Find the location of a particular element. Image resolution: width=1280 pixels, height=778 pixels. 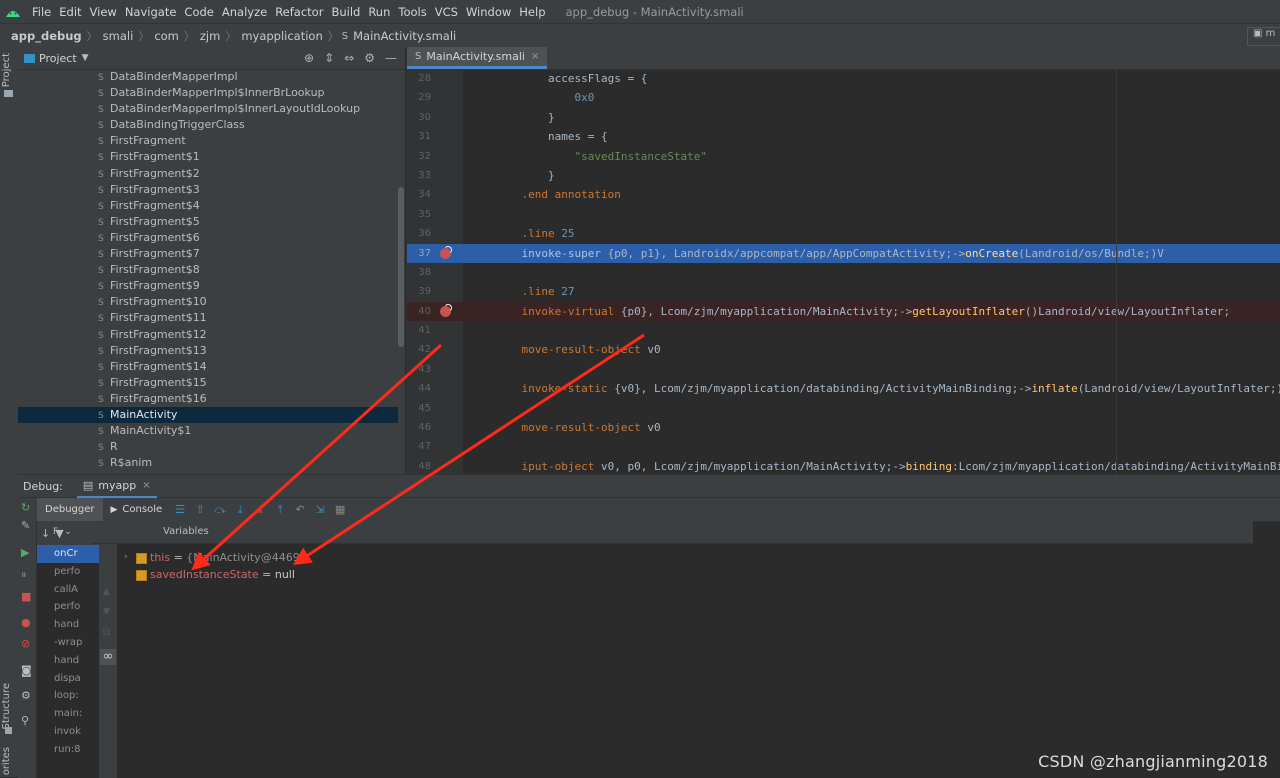

arrow-to-saved-instance-state is located at coordinates (468, 449).